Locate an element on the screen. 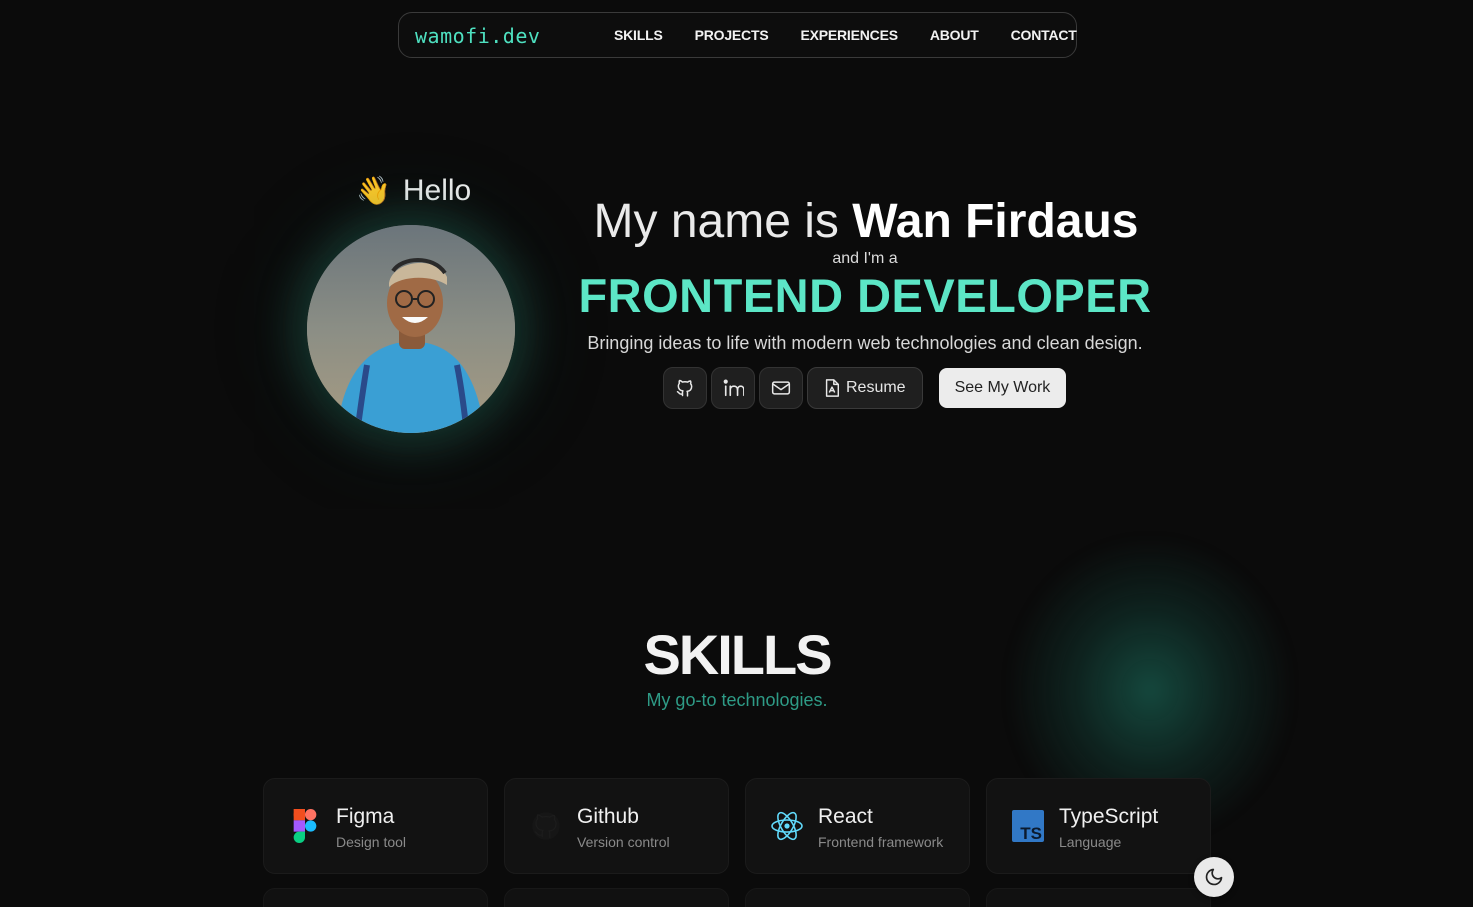 The height and width of the screenshot is (907, 1473). github-button is located at coordinates (685, 388).